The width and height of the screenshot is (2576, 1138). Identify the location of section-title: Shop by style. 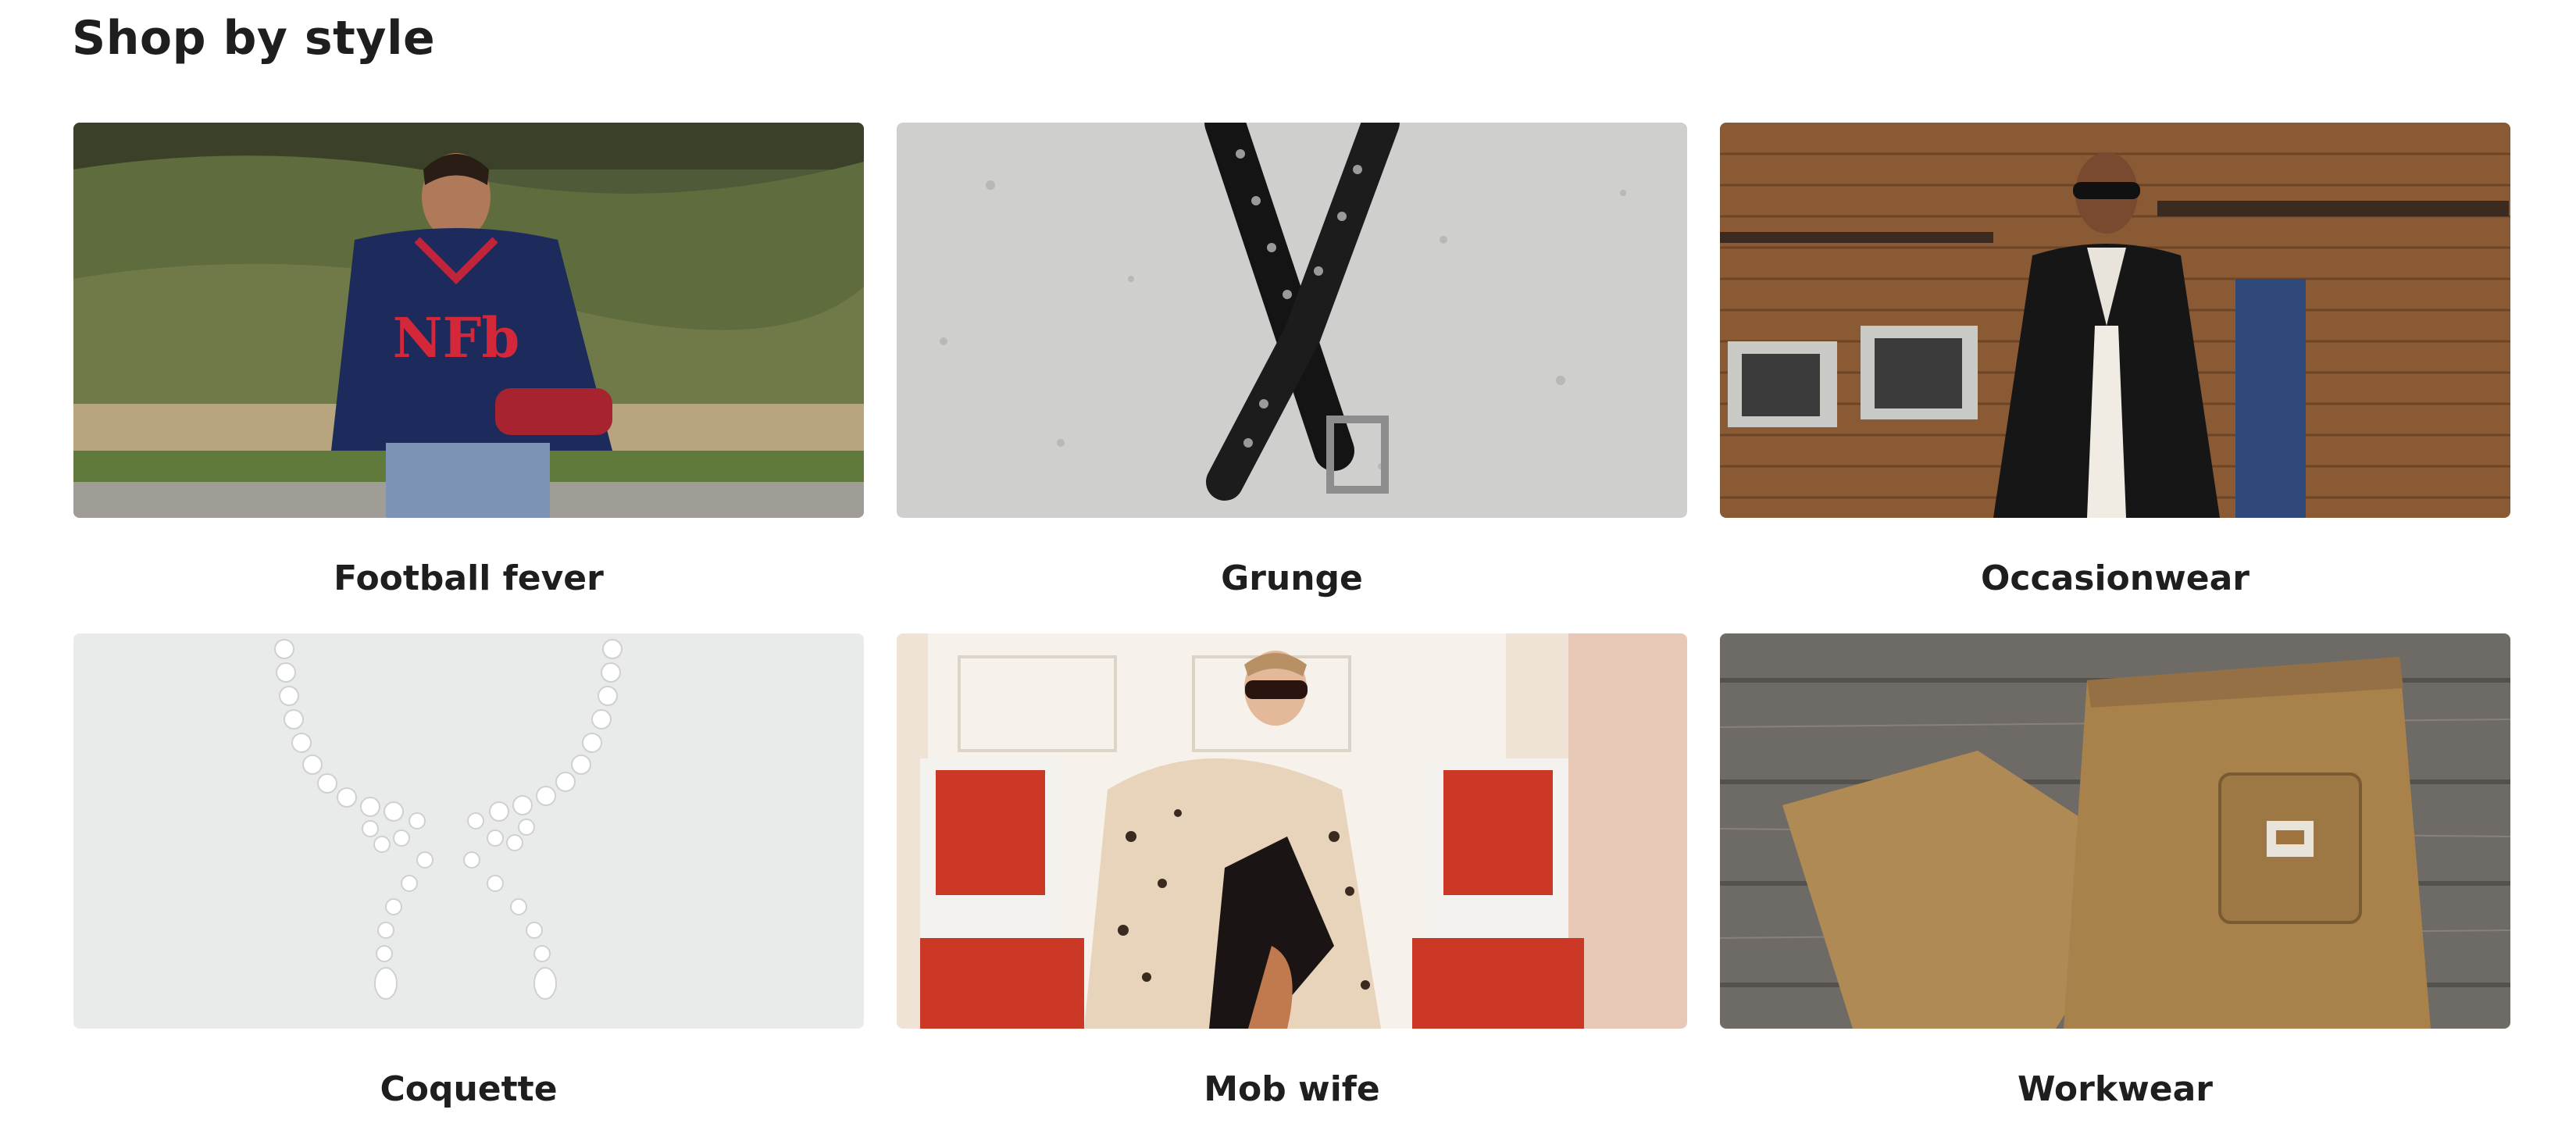
(254, 38).